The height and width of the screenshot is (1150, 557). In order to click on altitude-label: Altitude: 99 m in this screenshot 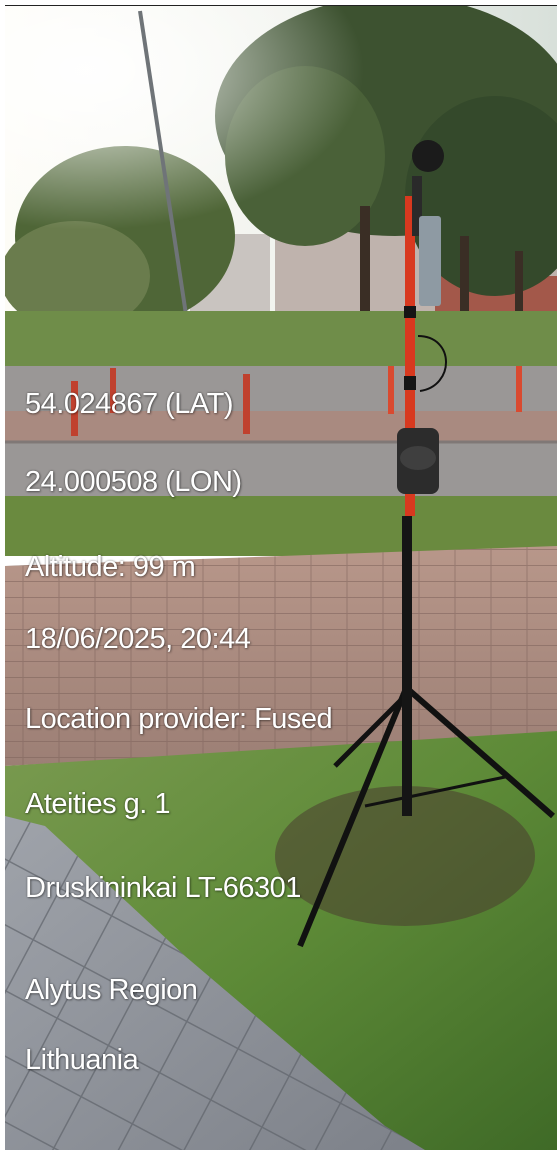, I will do `click(110, 567)`.